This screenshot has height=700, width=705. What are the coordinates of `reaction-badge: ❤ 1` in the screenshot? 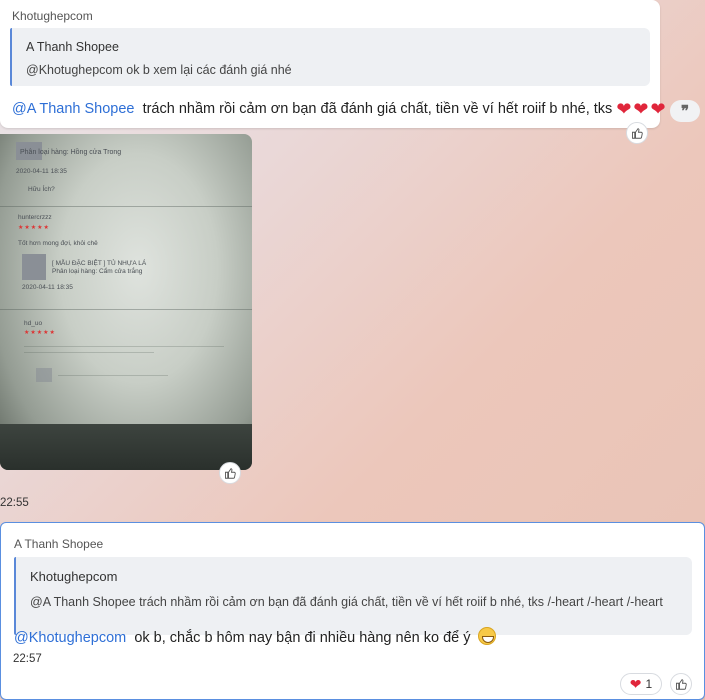 It's located at (641, 684).